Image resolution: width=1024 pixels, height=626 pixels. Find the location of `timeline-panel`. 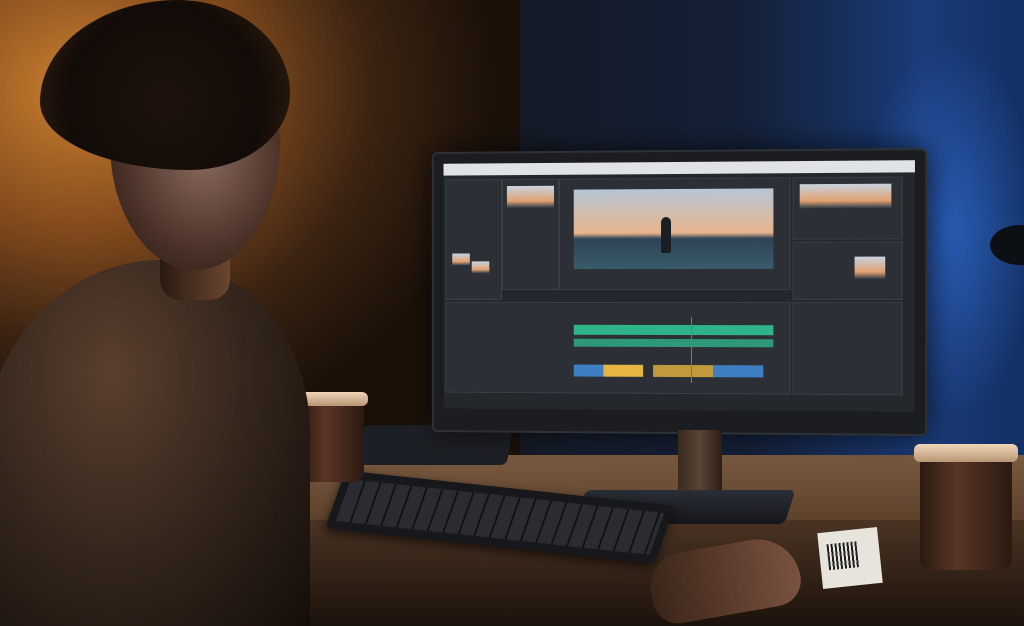

timeline-panel is located at coordinates (617, 348).